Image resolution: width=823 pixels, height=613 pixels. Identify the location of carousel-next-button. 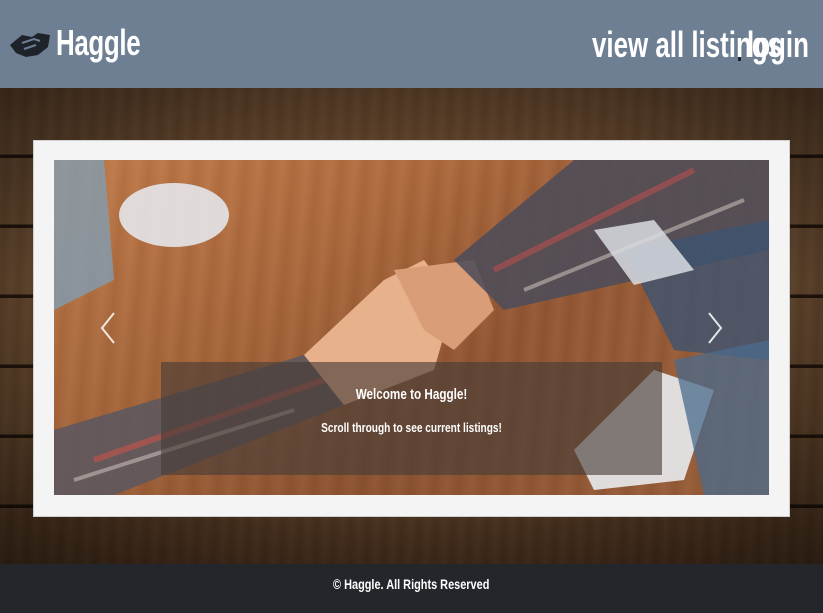
(715, 328).